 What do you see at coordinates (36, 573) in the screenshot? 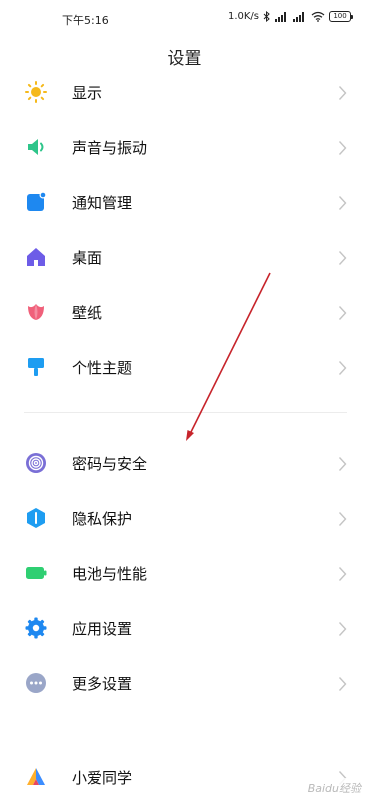
I see `battery-icon` at bounding box center [36, 573].